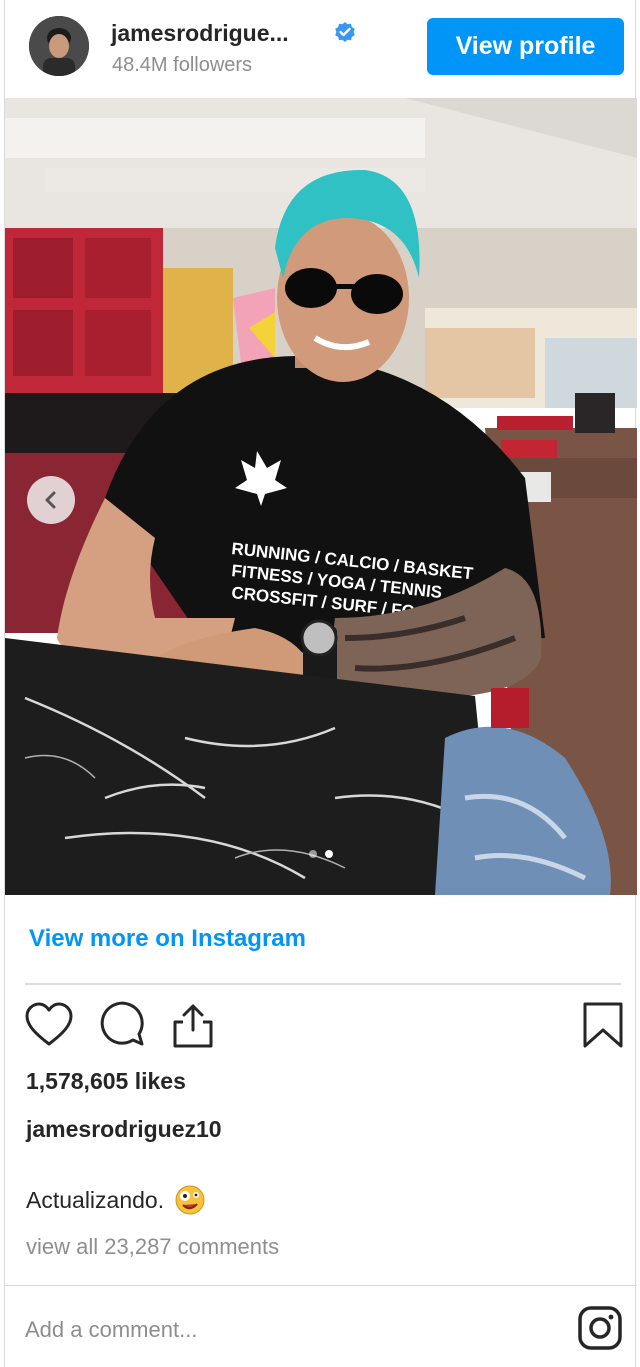 The image size is (640, 1367). Describe the element at coordinates (603, 1026) in the screenshot. I see `bookmark-icon` at that location.